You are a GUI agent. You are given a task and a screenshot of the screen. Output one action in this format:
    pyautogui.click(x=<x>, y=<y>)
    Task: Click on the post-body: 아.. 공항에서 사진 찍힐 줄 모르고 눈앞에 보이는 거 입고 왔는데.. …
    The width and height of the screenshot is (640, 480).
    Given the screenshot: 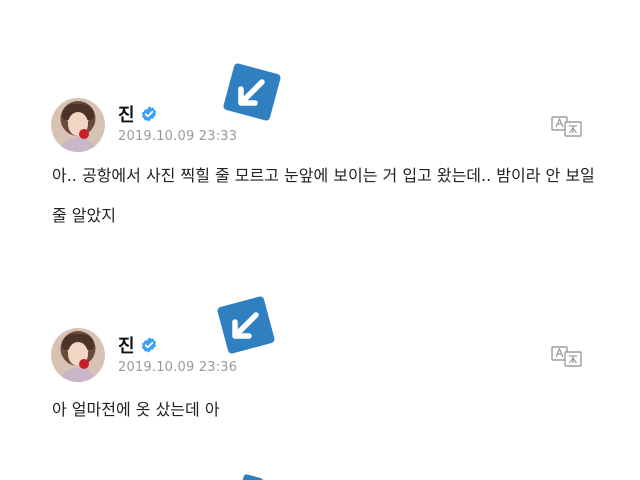 What is the action you would take?
    pyautogui.click(x=323, y=195)
    